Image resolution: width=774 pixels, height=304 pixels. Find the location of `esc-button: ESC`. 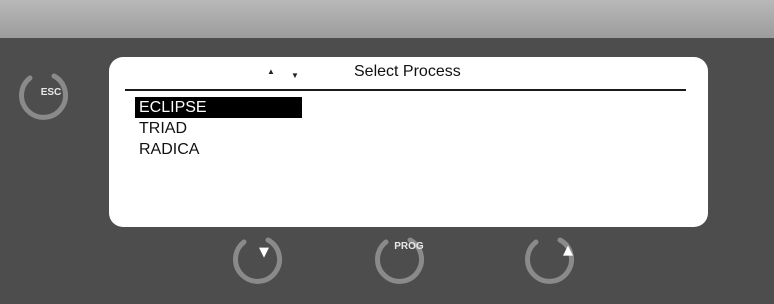

esc-button: ESC is located at coordinates (44, 96).